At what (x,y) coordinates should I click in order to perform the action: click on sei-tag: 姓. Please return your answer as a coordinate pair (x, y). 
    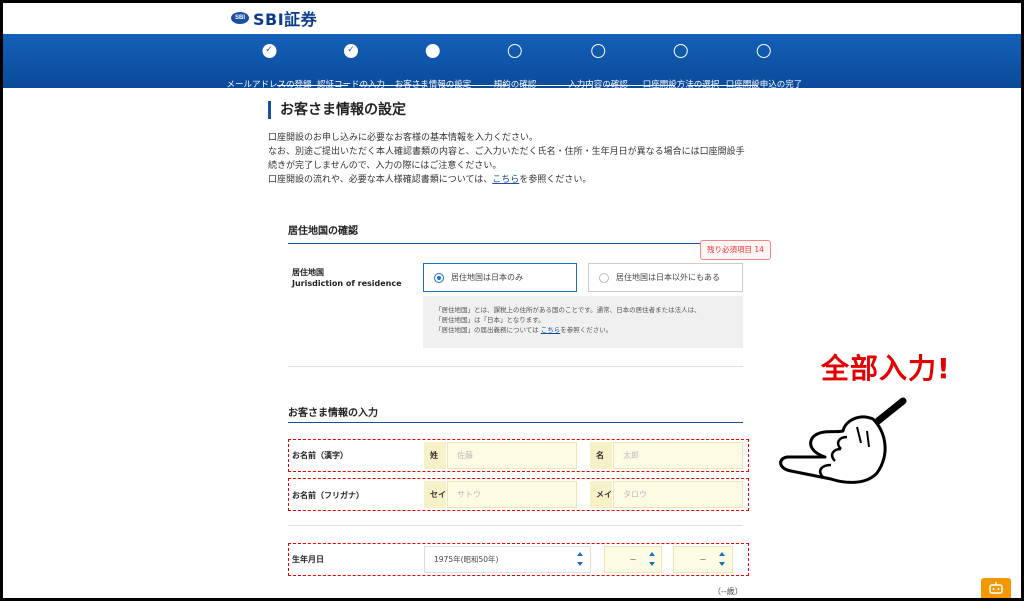
    Looking at the image, I should click on (435, 455).